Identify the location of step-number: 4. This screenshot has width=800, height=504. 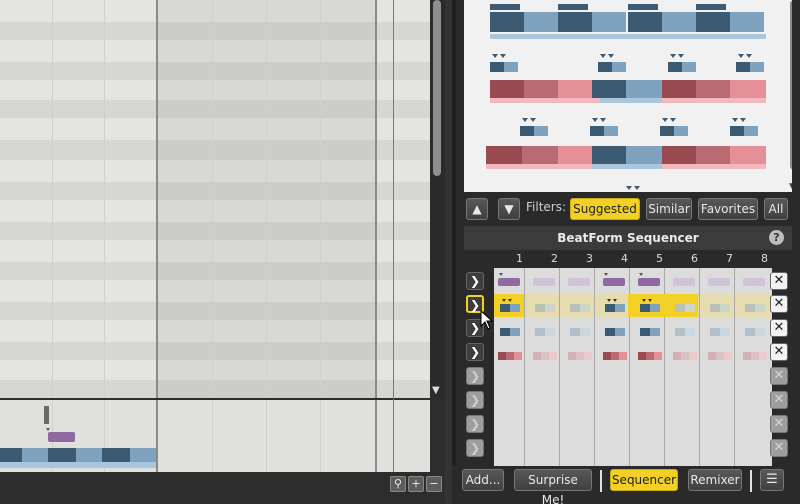
(624, 258).